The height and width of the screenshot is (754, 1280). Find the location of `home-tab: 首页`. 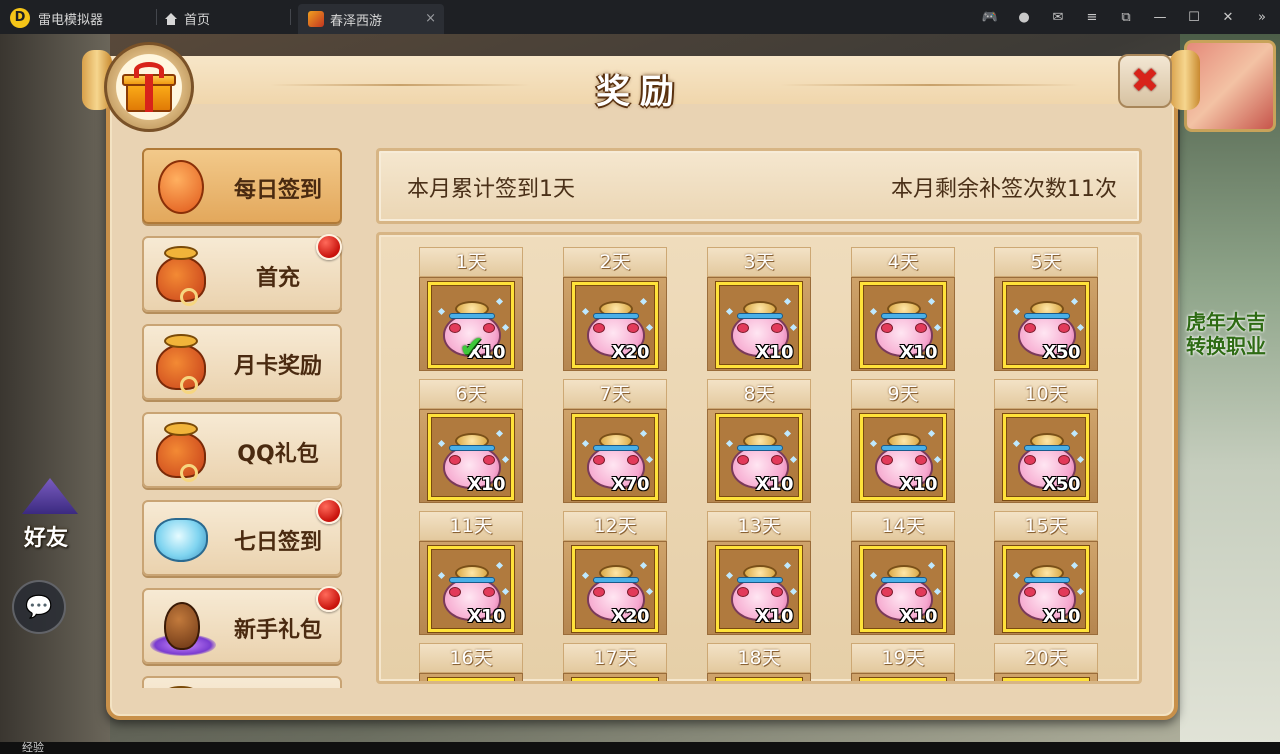

home-tab: 首页 is located at coordinates (187, 18).